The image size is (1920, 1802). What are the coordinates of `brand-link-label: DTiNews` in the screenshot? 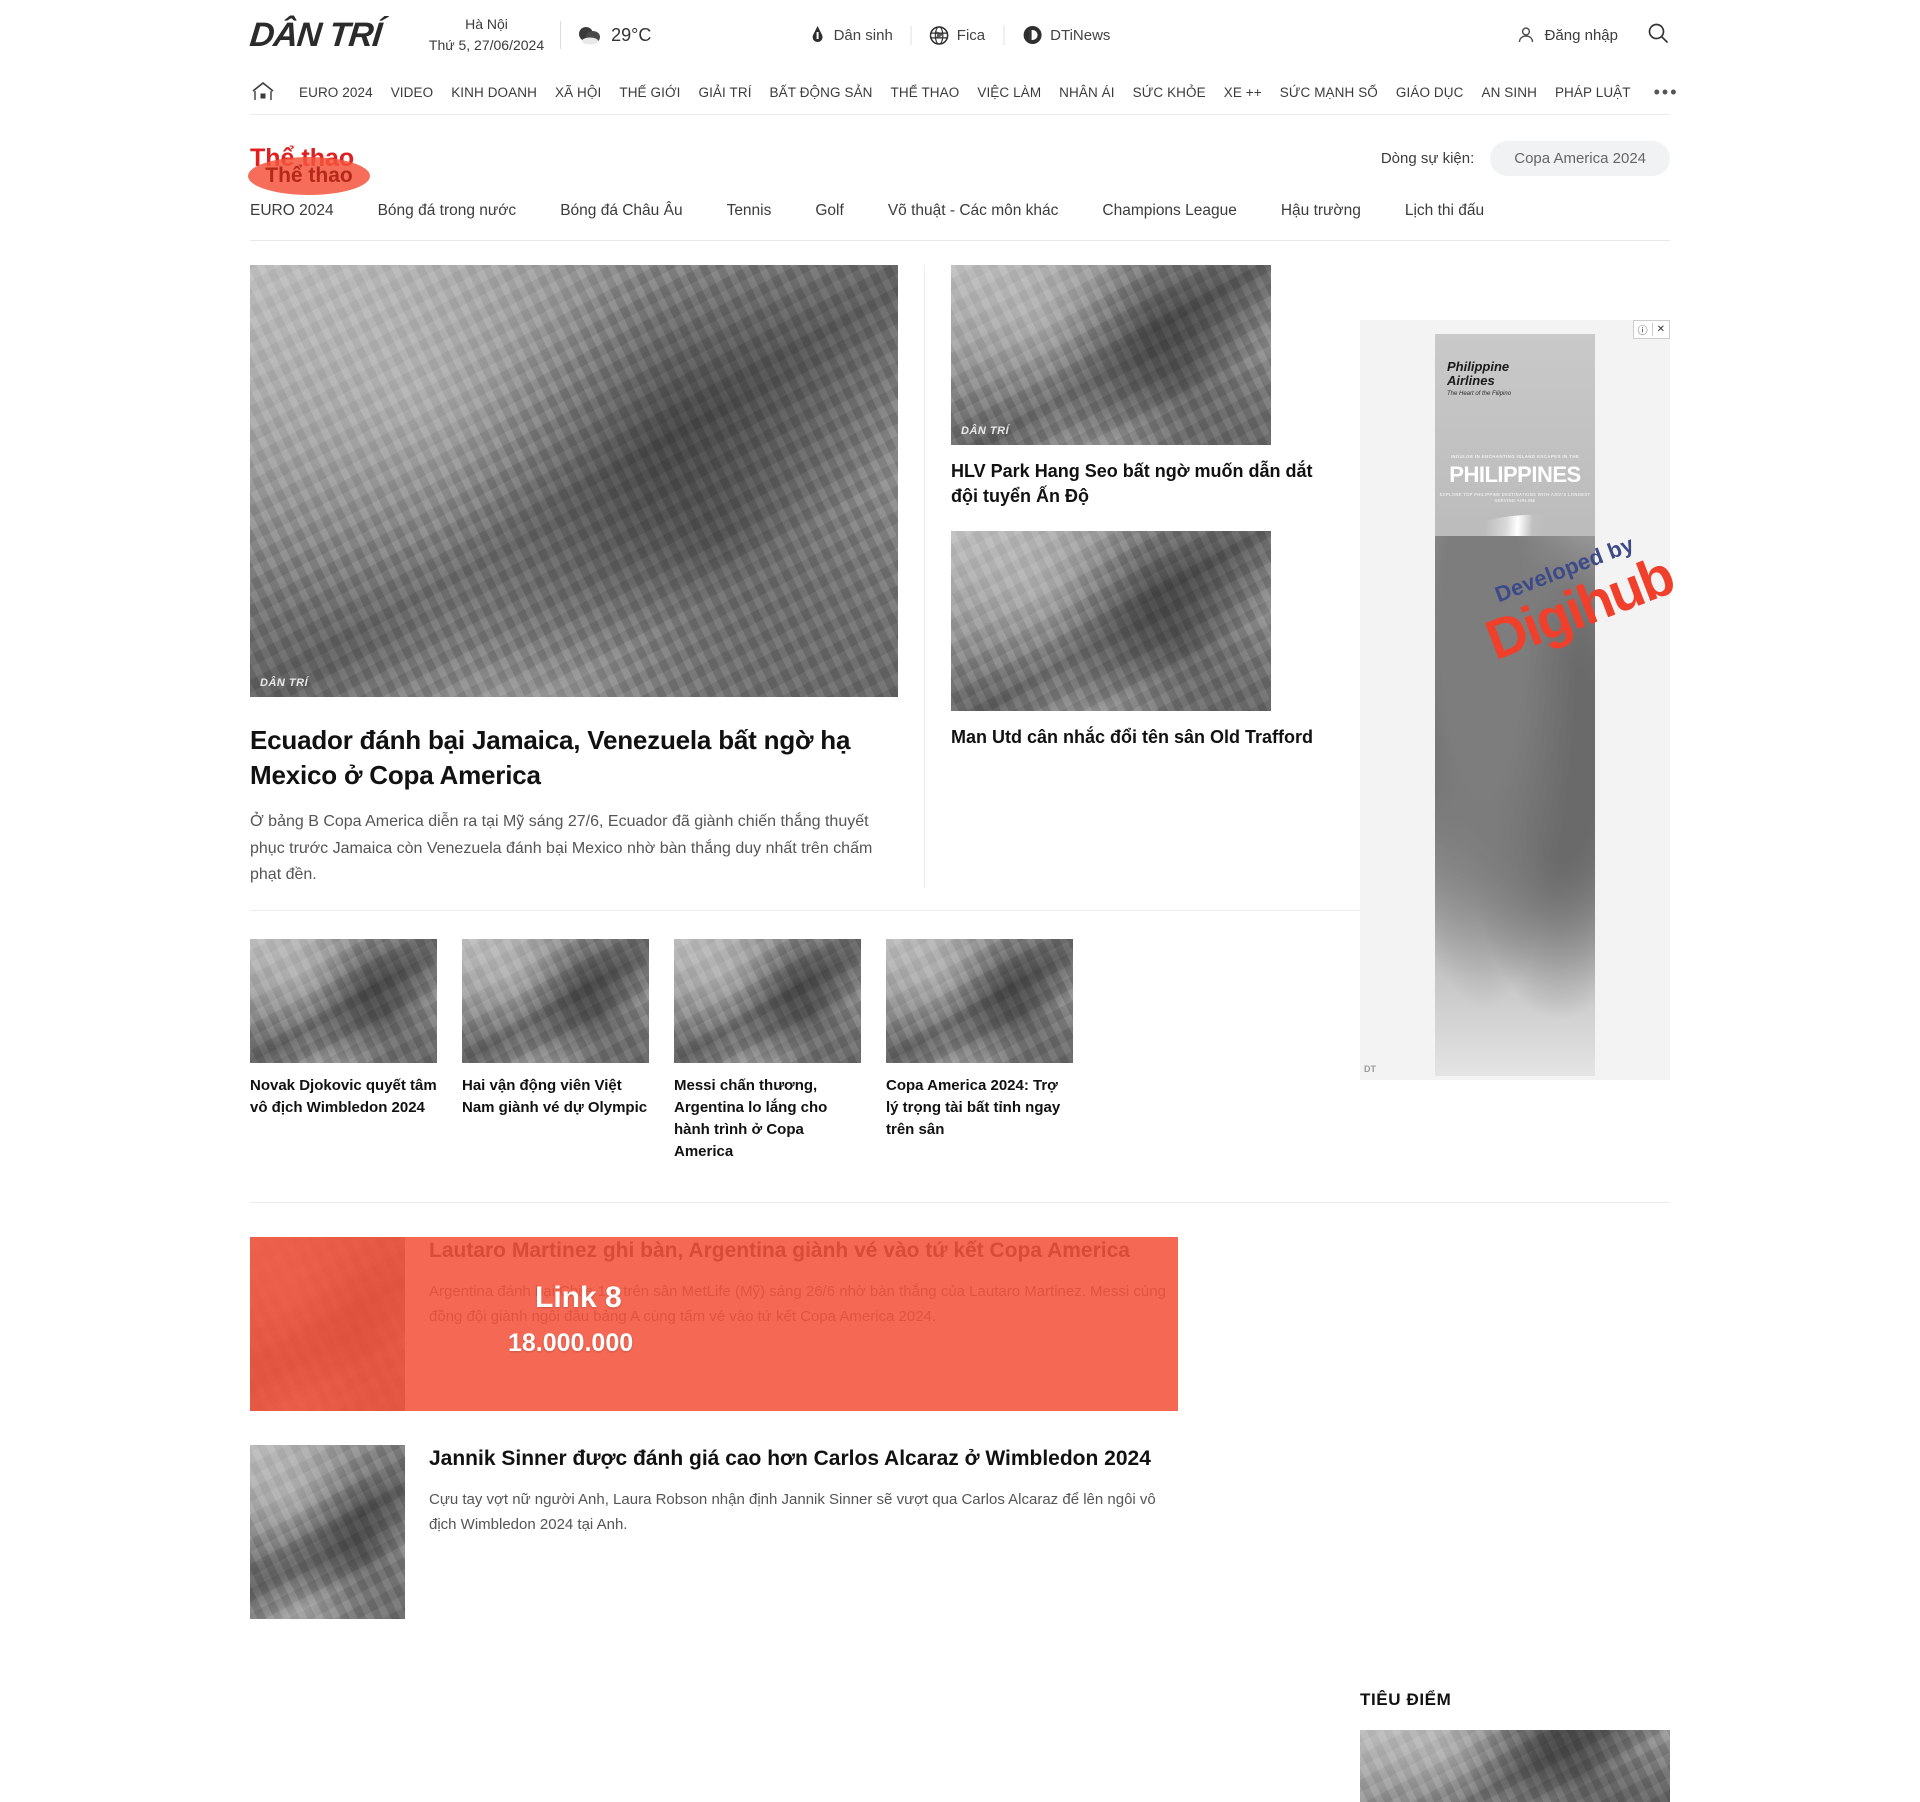 It's located at (1080, 35).